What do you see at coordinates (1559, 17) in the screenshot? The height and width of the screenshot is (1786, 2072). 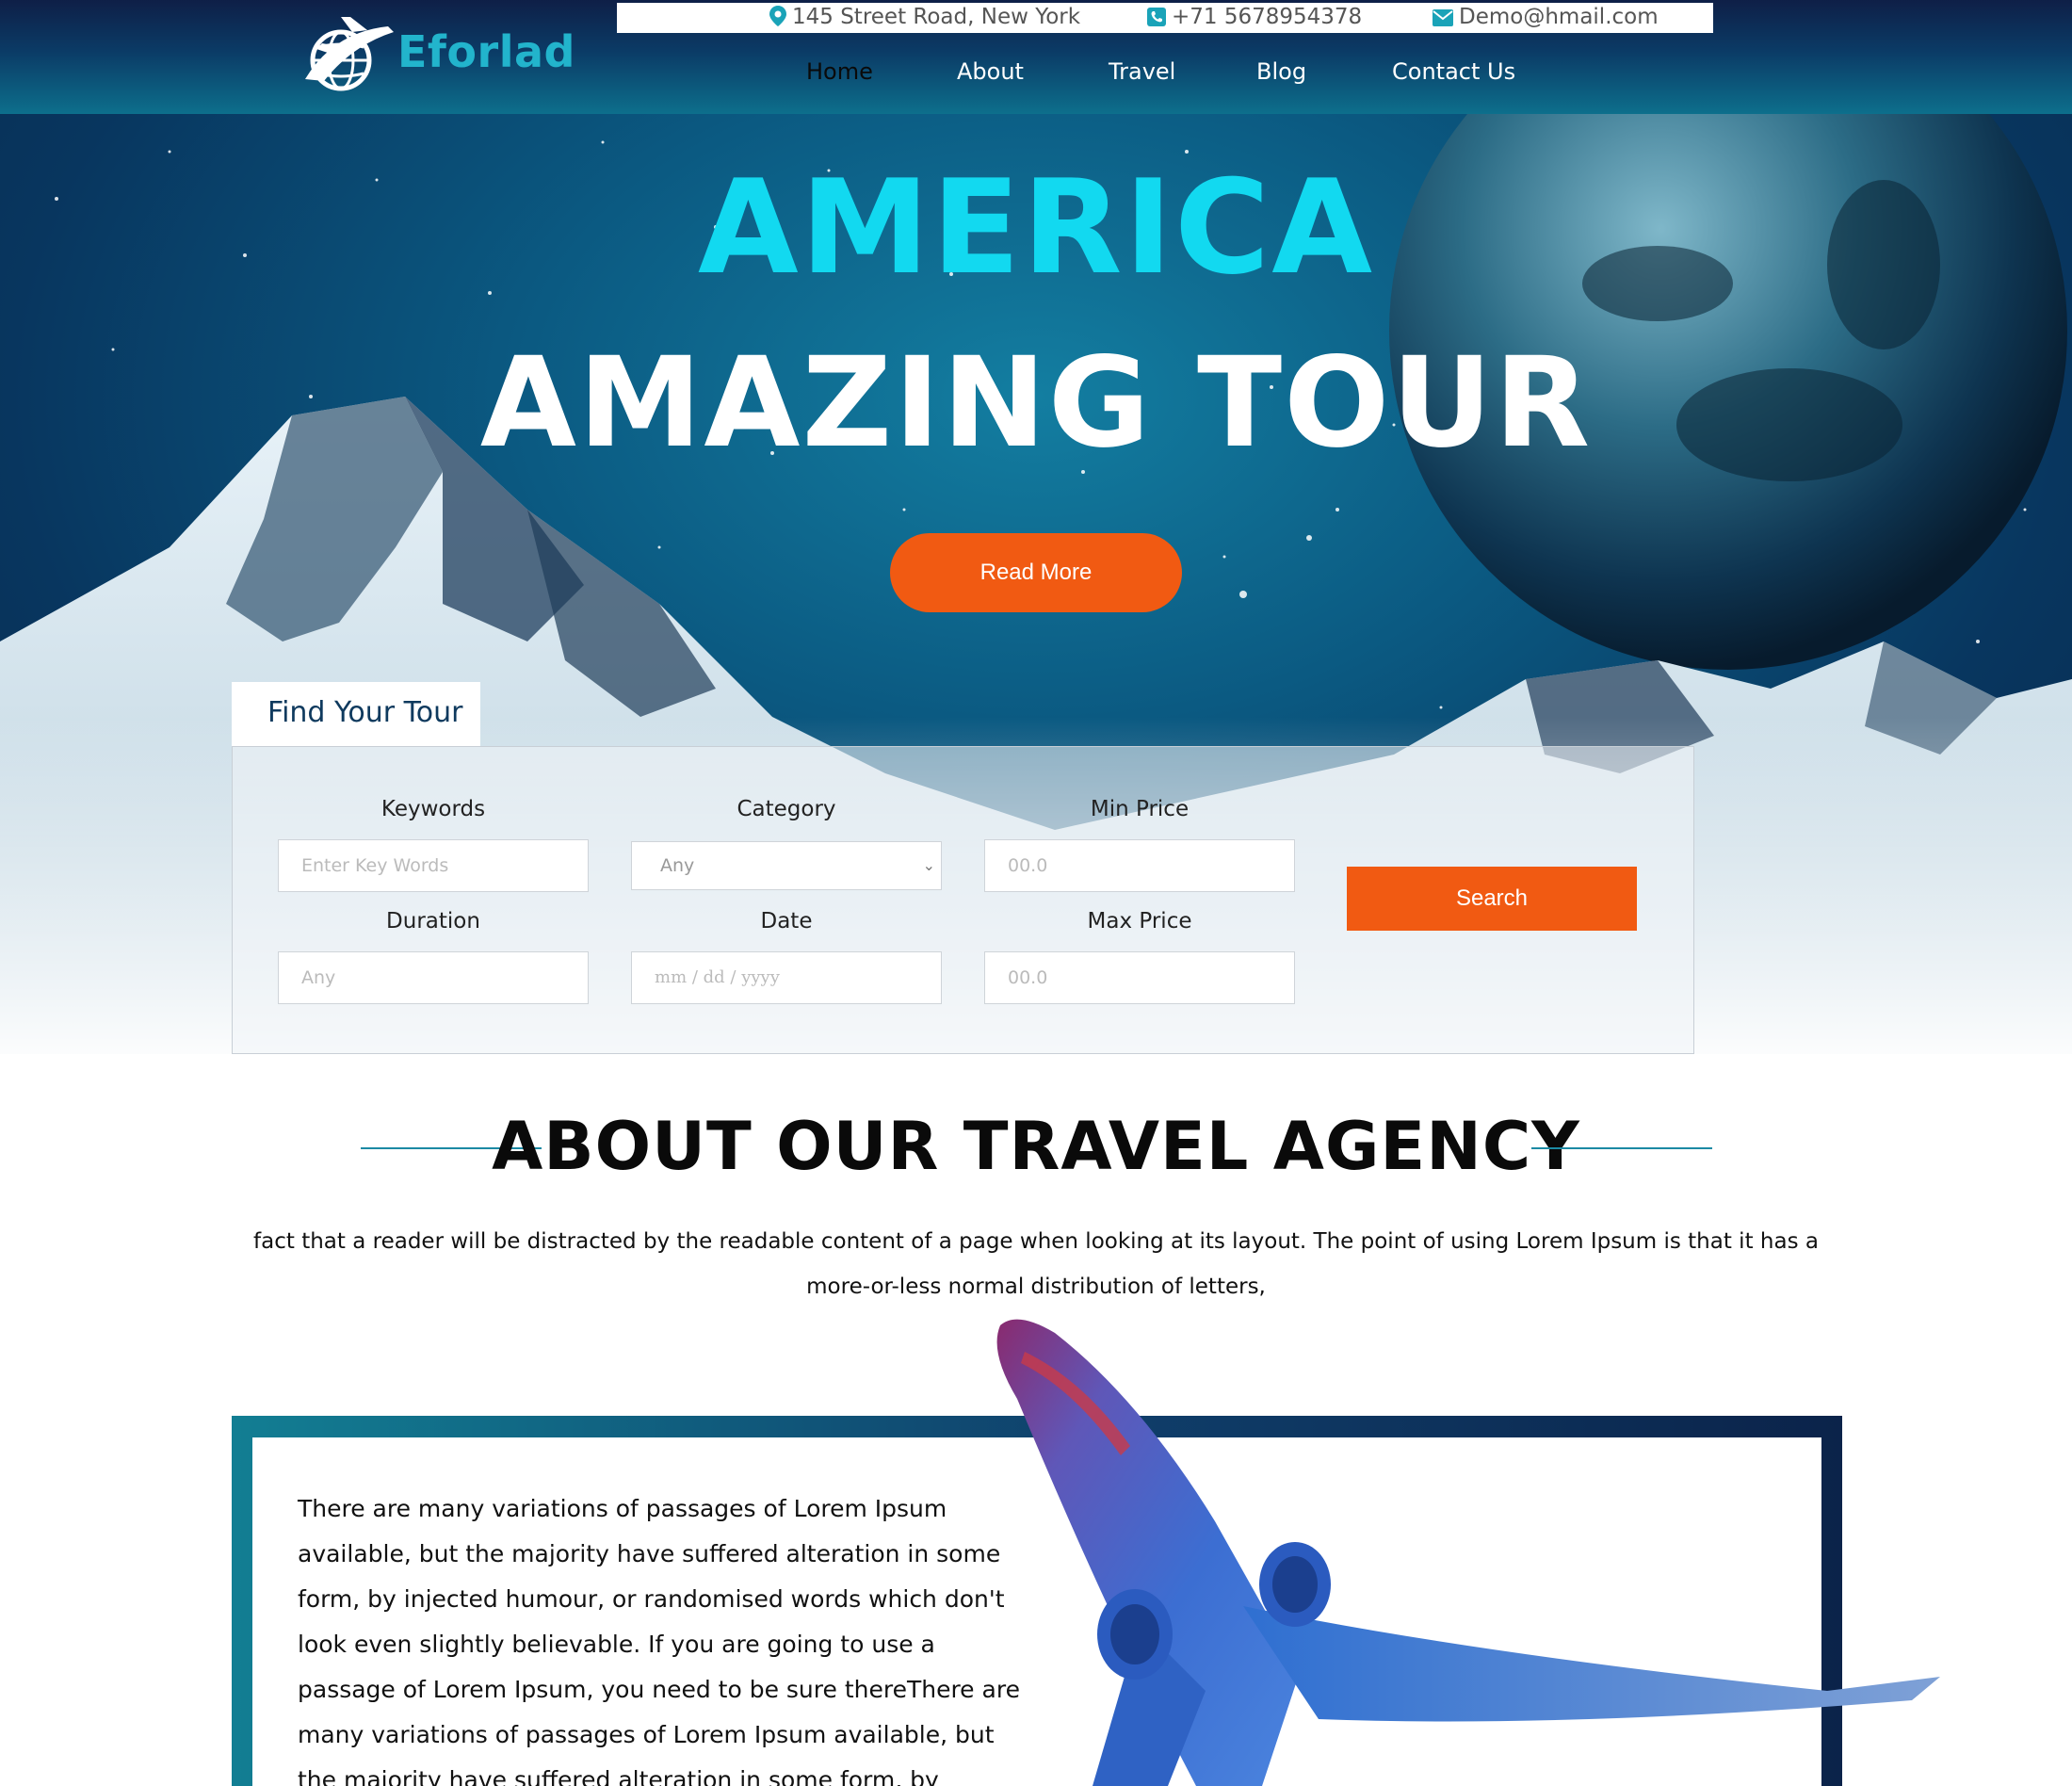 I see `email-text: Demo@hmail.com` at bounding box center [1559, 17].